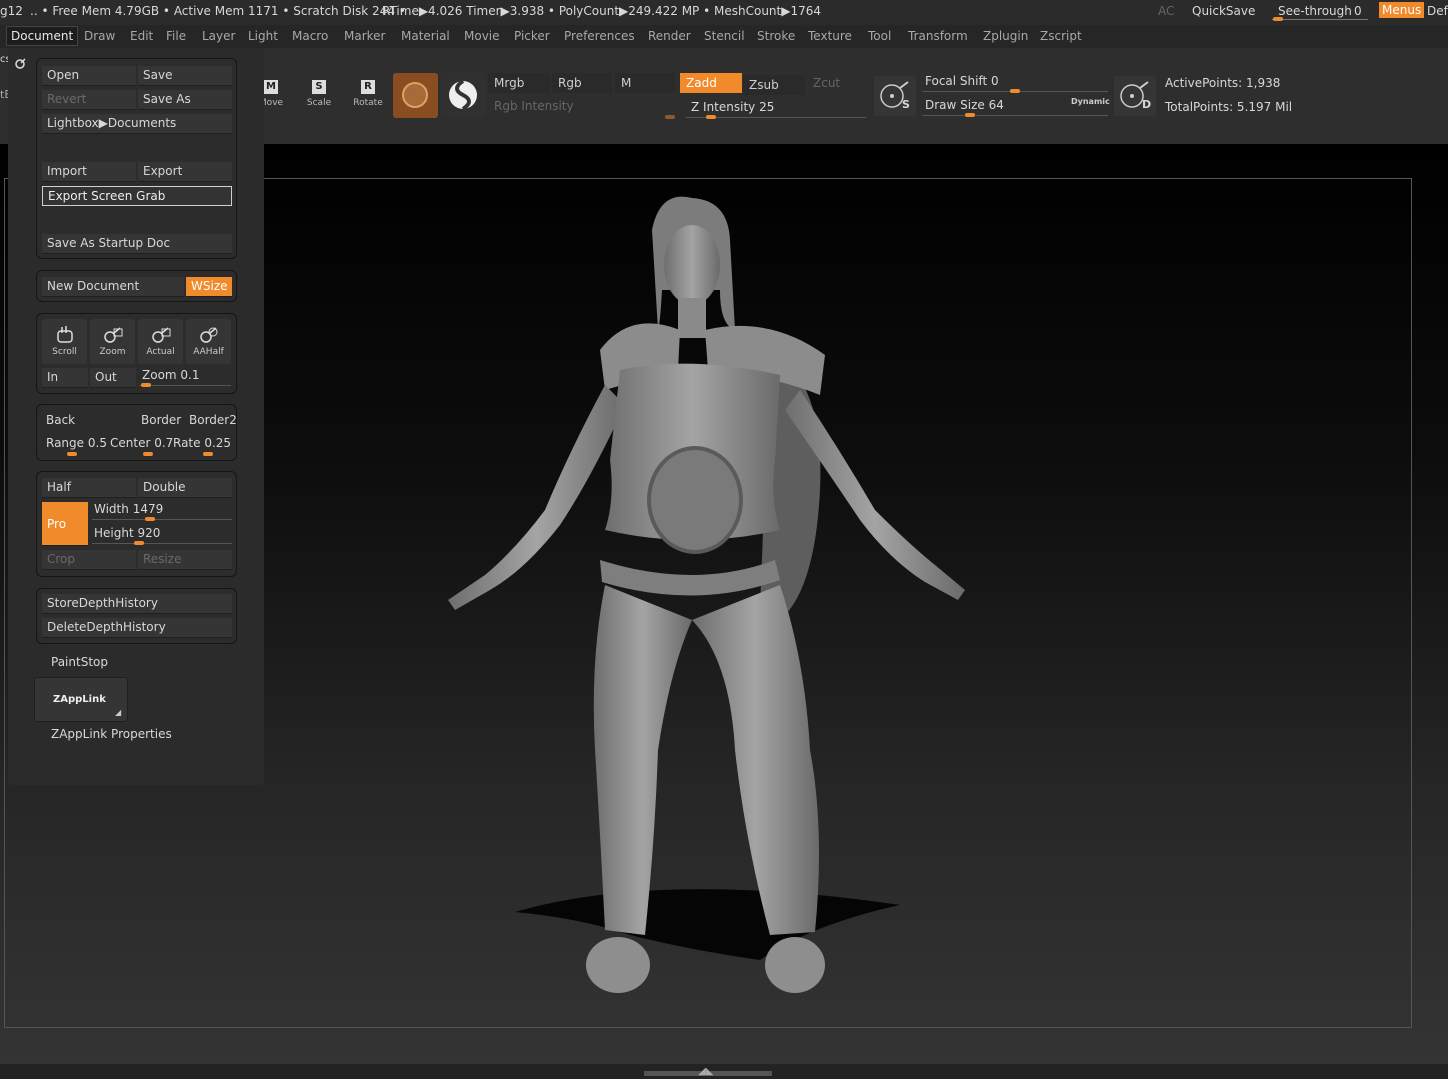 The width and height of the screenshot is (1448, 1079). I want to click on zapplink-button: ZAppLink ◢, so click(81, 699).